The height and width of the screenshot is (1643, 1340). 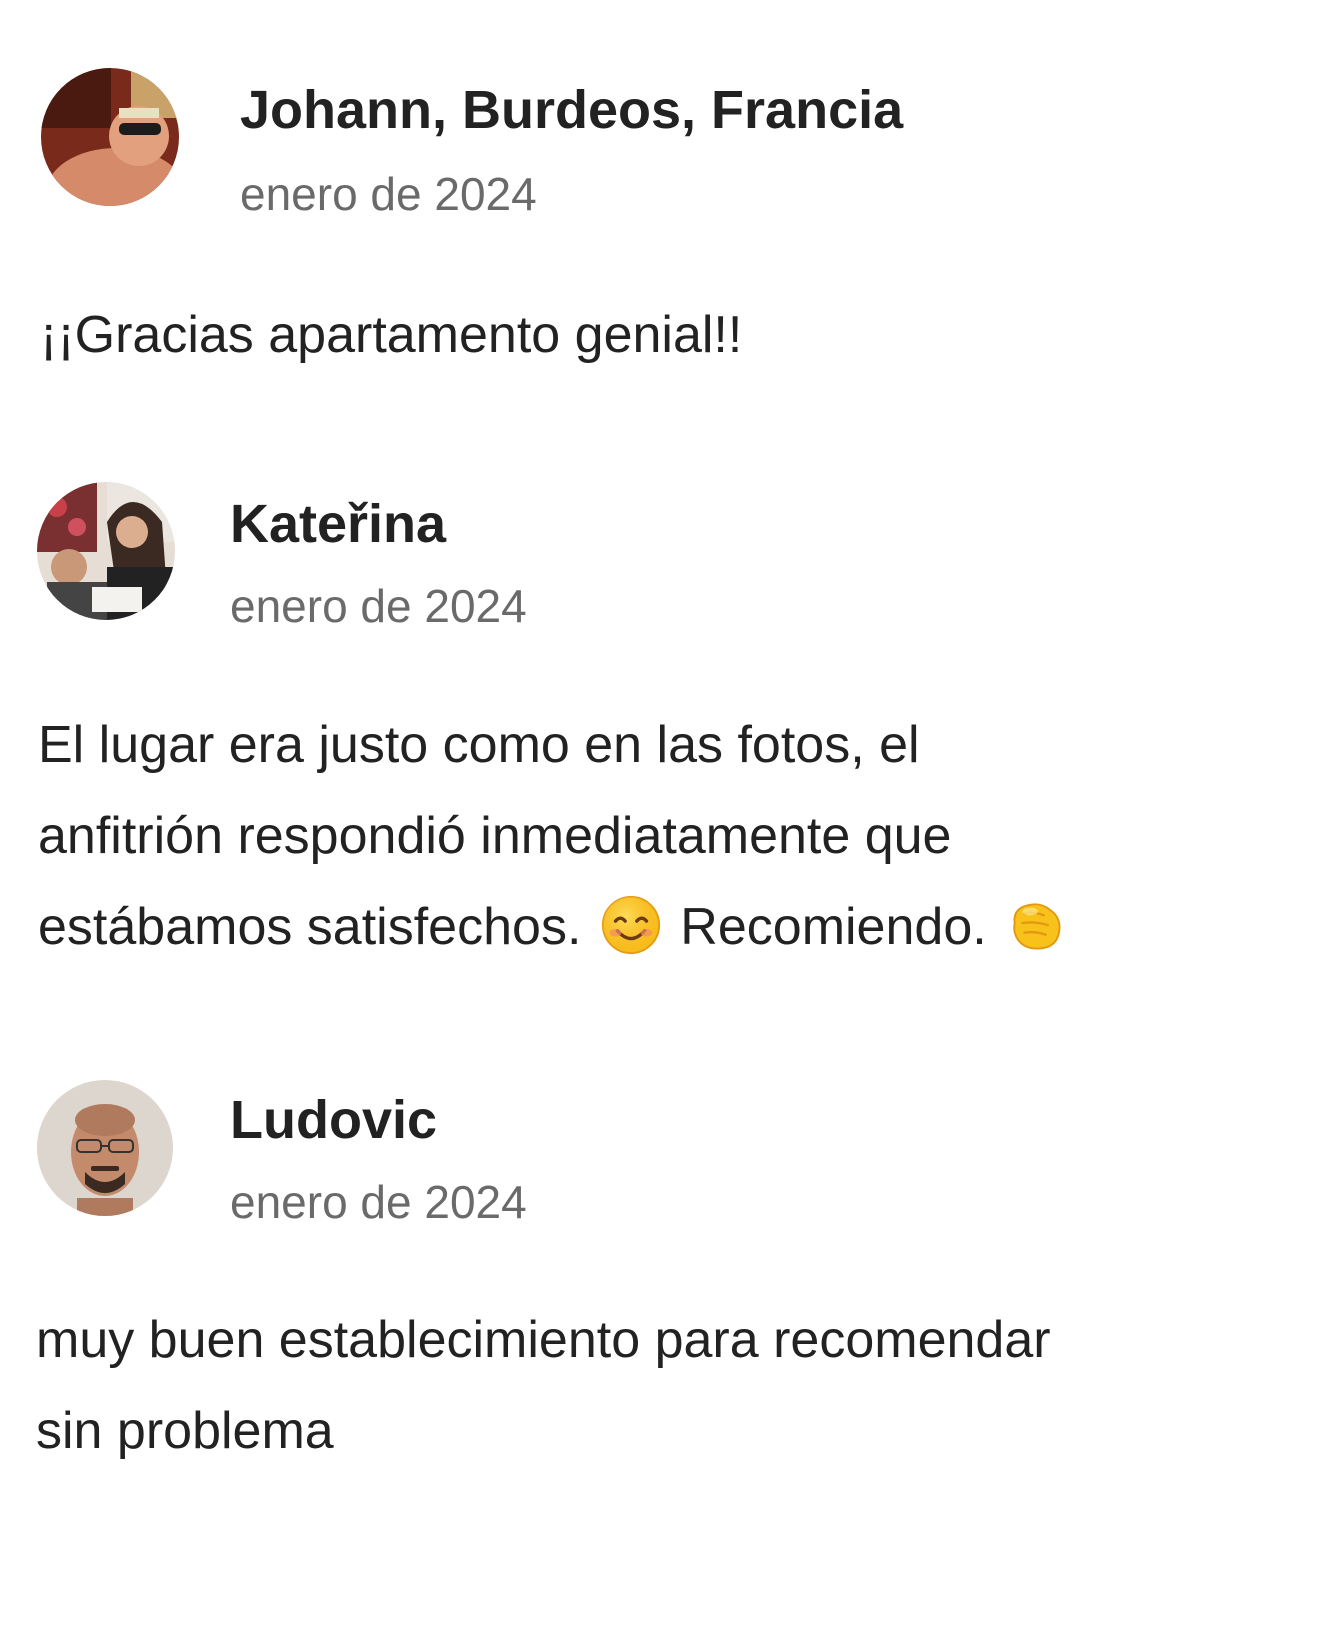 What do you see at coordinates (543, 1340) in the screenshot?
I see `review-text-line: muy buen establecimiento para recomendar` at bounding box center [543, 1340].